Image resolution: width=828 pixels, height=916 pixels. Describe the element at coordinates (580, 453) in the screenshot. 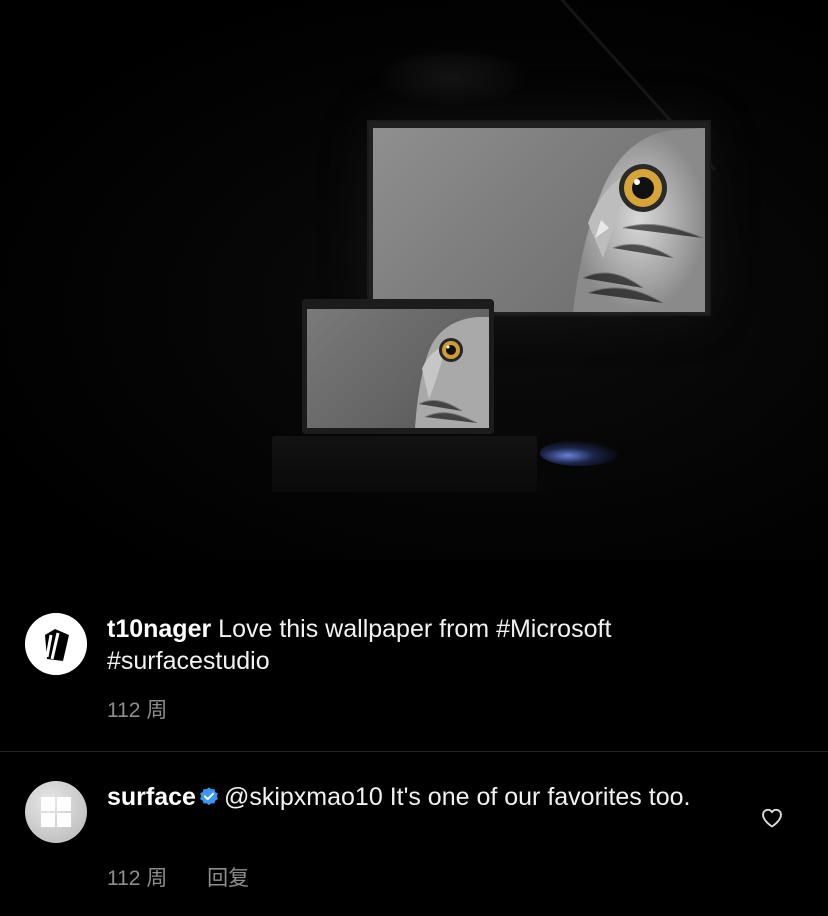

I see `speaker-blue-light` at that location.